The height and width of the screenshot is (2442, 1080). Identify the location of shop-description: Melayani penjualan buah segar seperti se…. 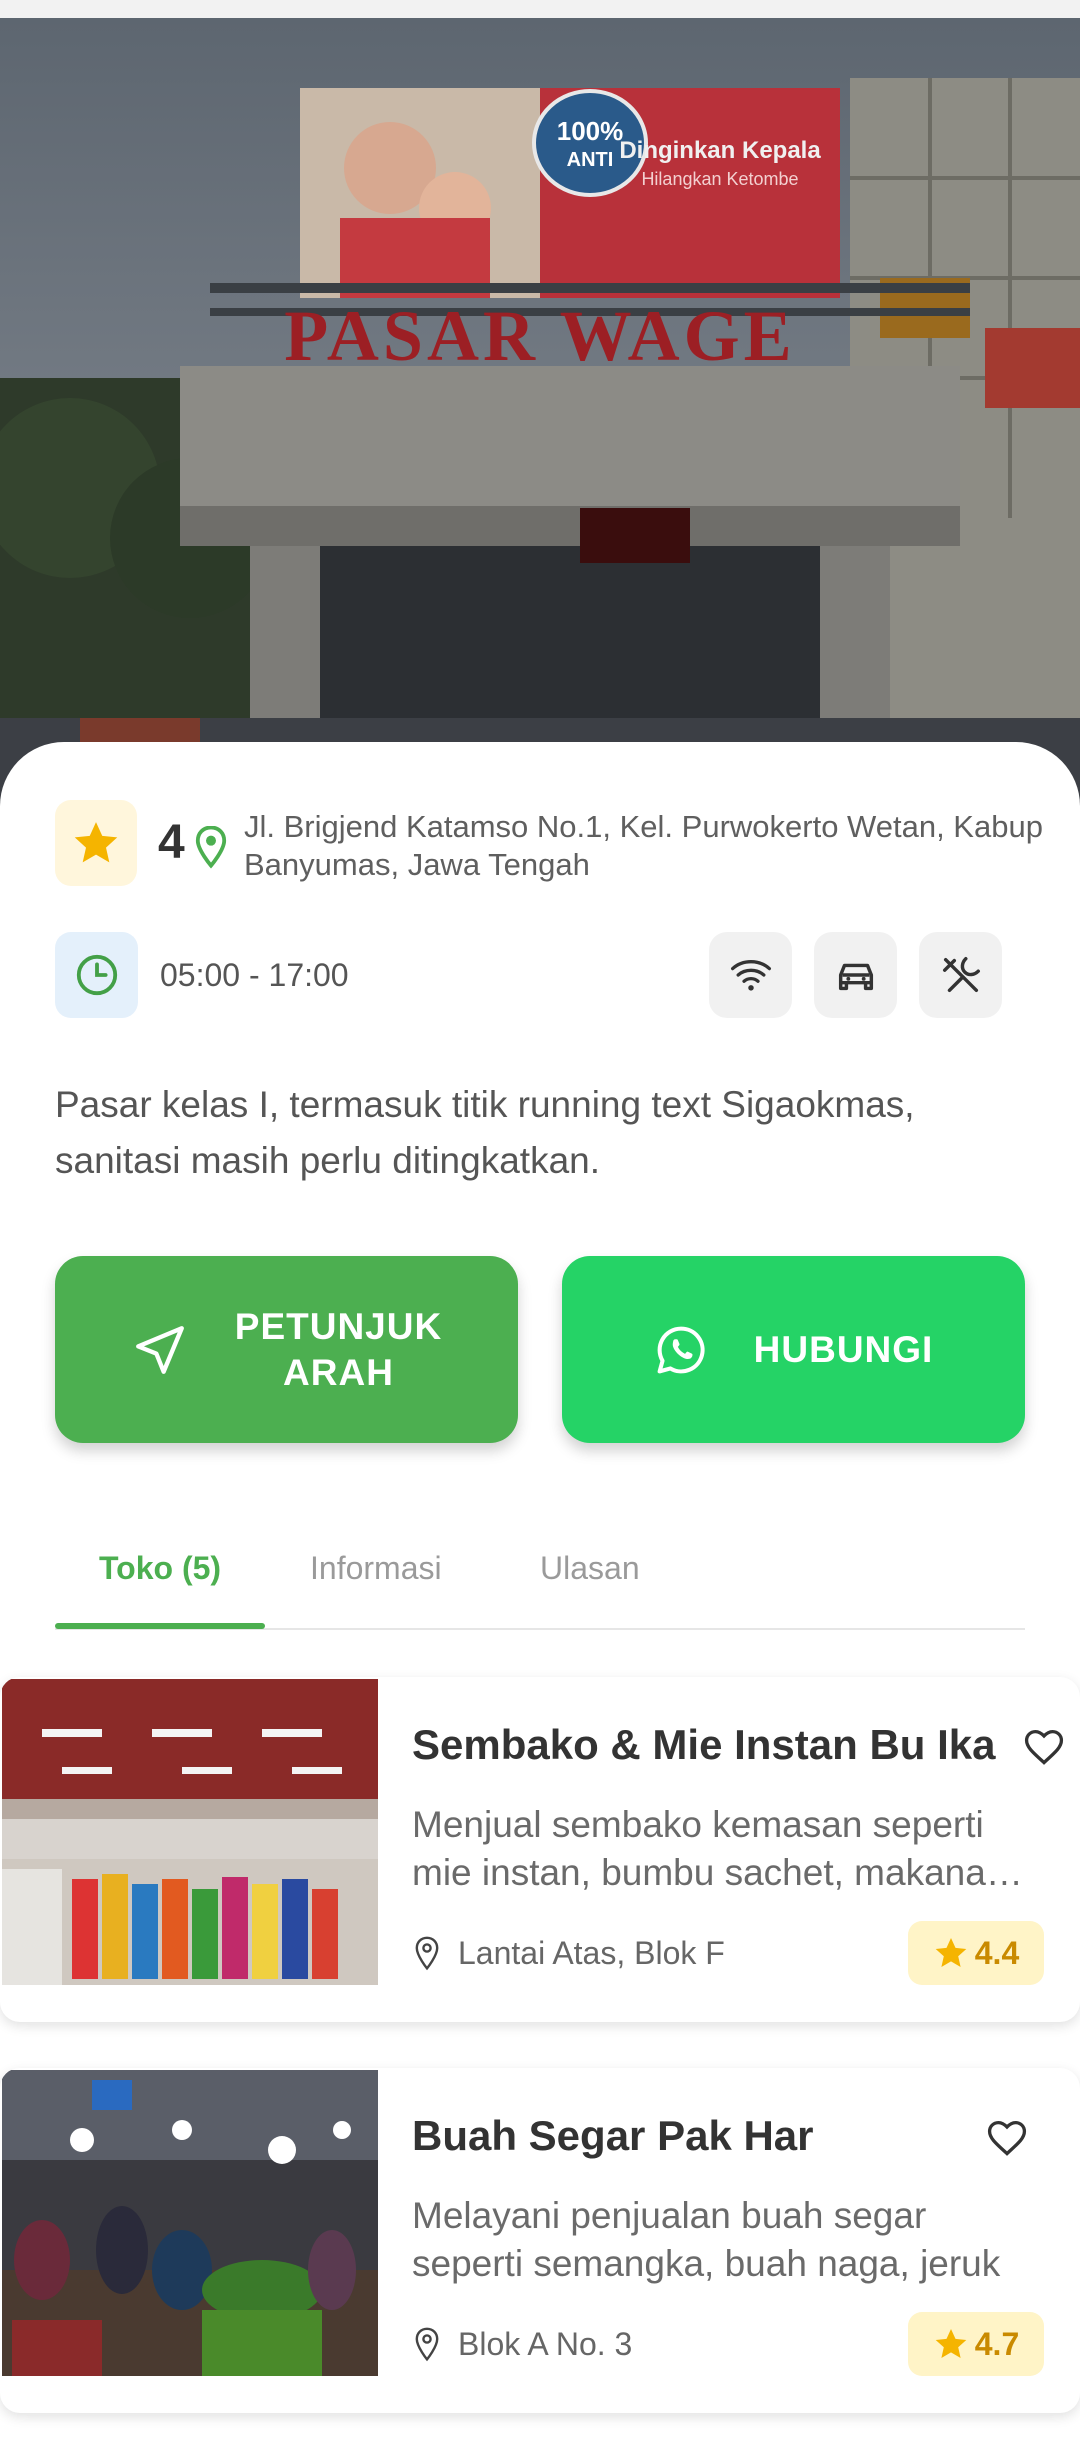
(724, 2240).